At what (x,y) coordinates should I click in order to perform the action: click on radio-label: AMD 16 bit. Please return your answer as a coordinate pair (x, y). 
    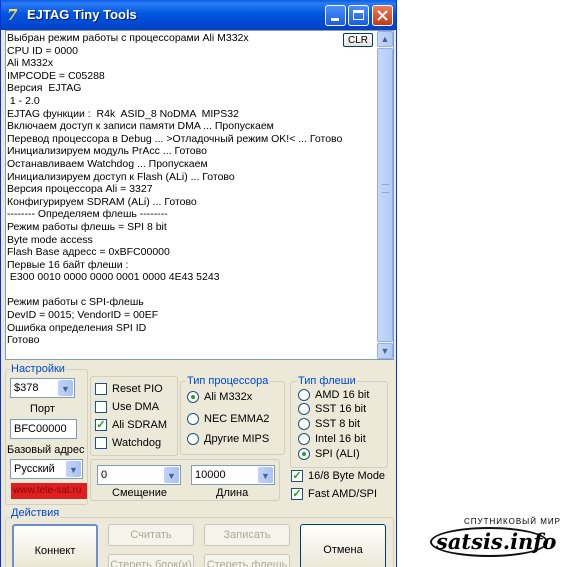
    Looking at the image, I should click on (342, 395).